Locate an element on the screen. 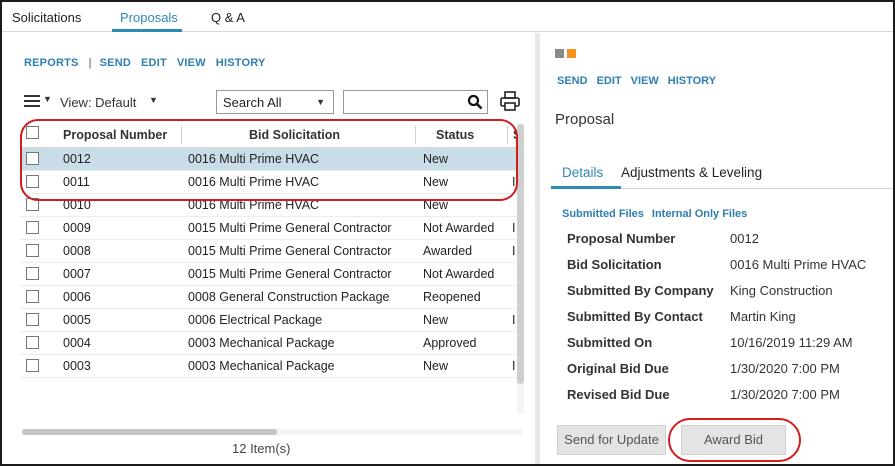 The image size is (895, 466). send-for-update-button: Send for Update is located at coordinates (611, 440).